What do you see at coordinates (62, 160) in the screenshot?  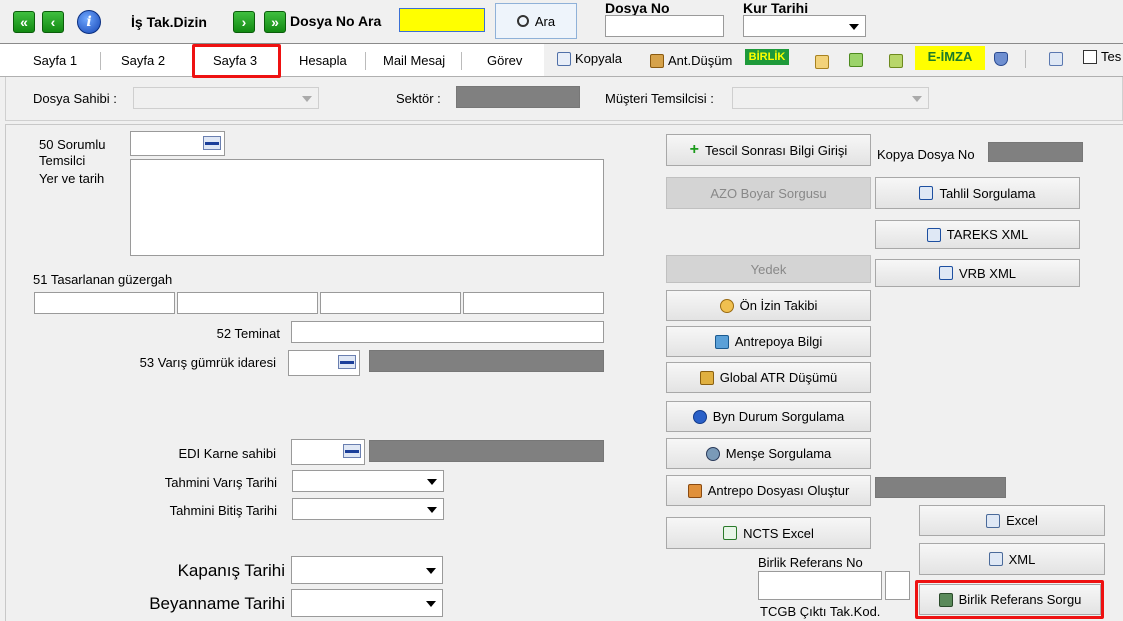 I see `temsilci-label: Temsilci` at bounding box center [62, 160].